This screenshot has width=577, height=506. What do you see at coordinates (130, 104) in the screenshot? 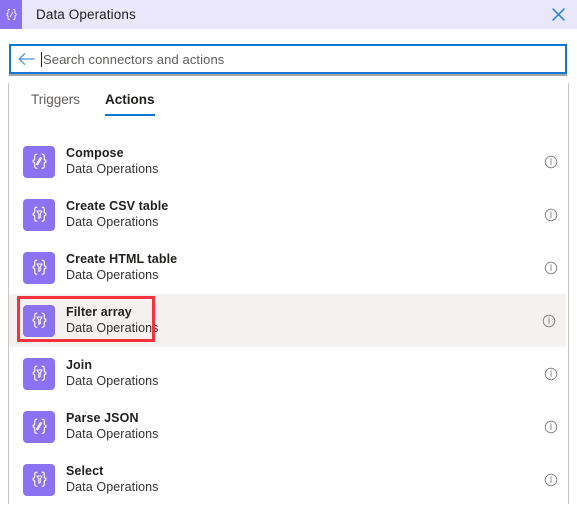
I see `tab-actions: Actions` at bounding box center [130, 104].